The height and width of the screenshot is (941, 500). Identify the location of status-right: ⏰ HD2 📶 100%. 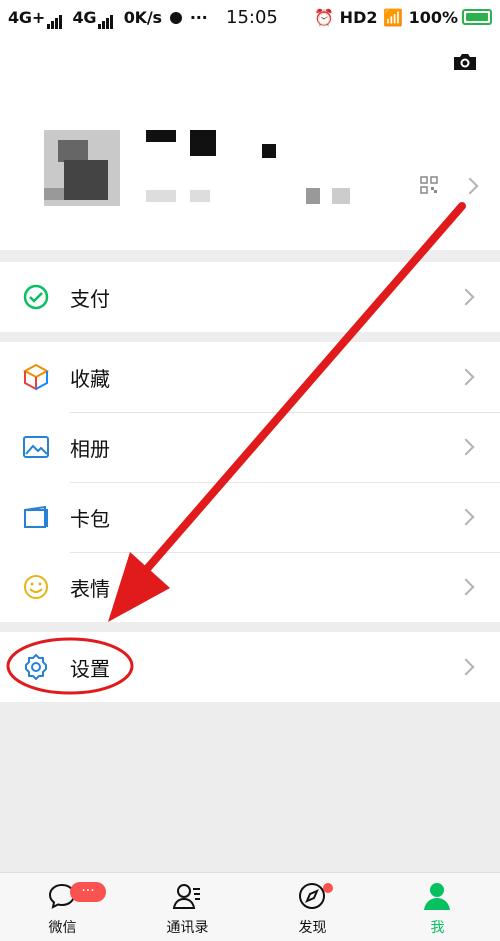
(403, 17).